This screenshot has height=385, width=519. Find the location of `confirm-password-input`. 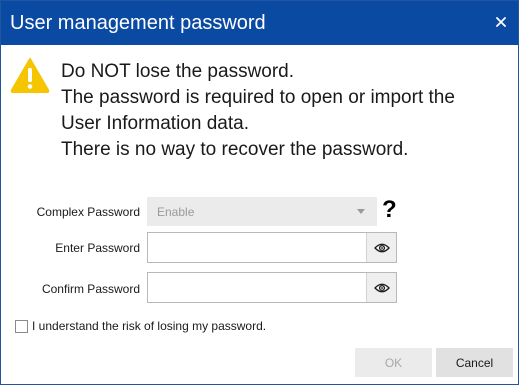

confirm-password-input is located at coordinates (258, 287).